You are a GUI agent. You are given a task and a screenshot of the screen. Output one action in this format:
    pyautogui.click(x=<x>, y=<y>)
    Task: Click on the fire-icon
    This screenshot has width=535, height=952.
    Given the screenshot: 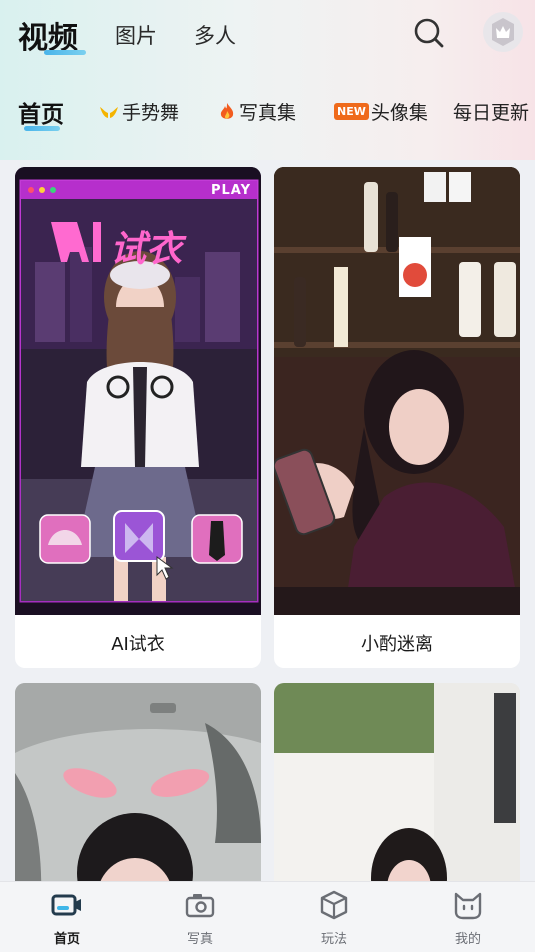 What is the action you would take?
    pyautogui.click(x=227, y=110)
    